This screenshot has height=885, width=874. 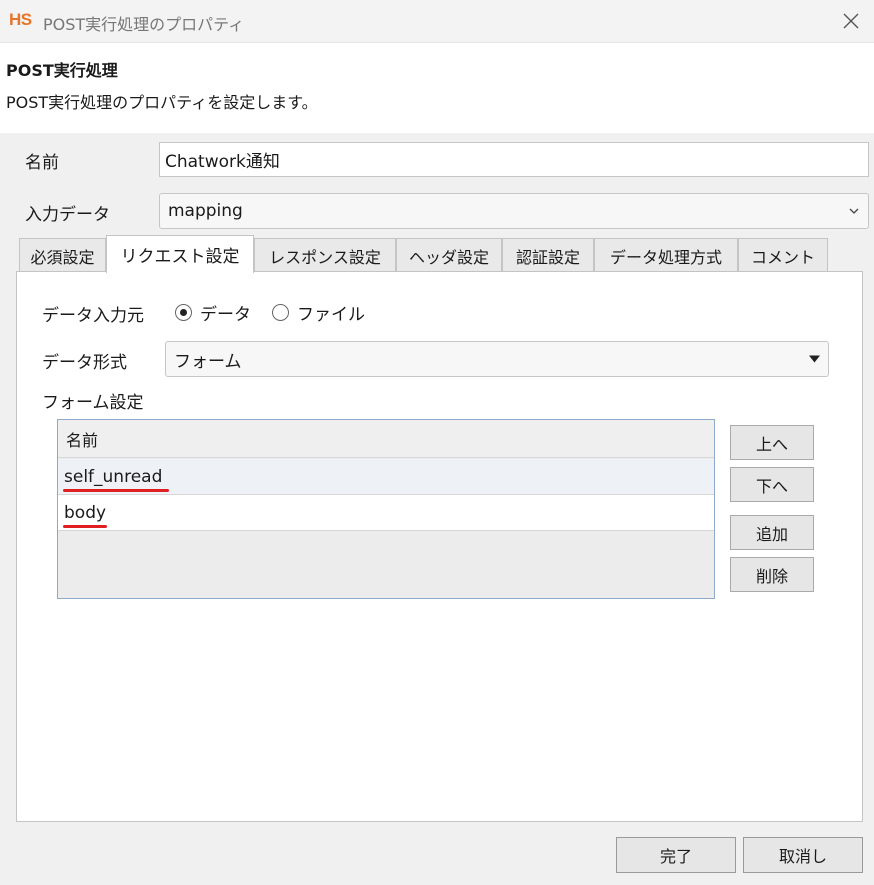 I want to click on table-header-name: 名前, so click(x=386, y=439).